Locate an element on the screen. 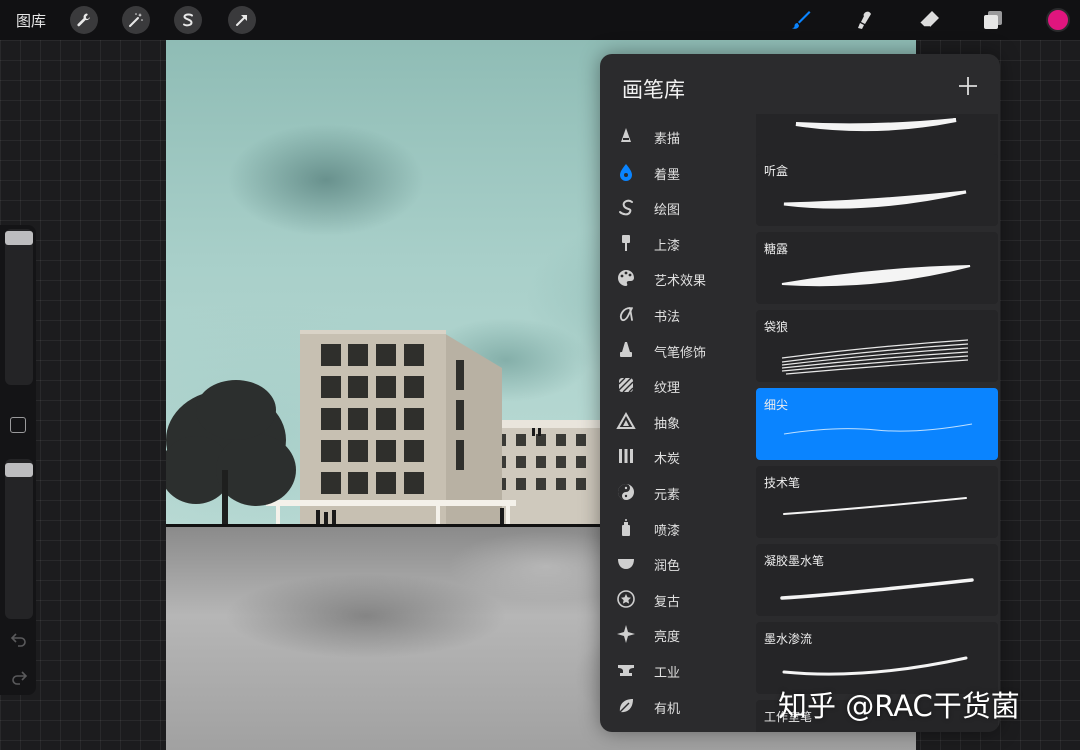  sparkle-icon is located at coordinates (626, 634).